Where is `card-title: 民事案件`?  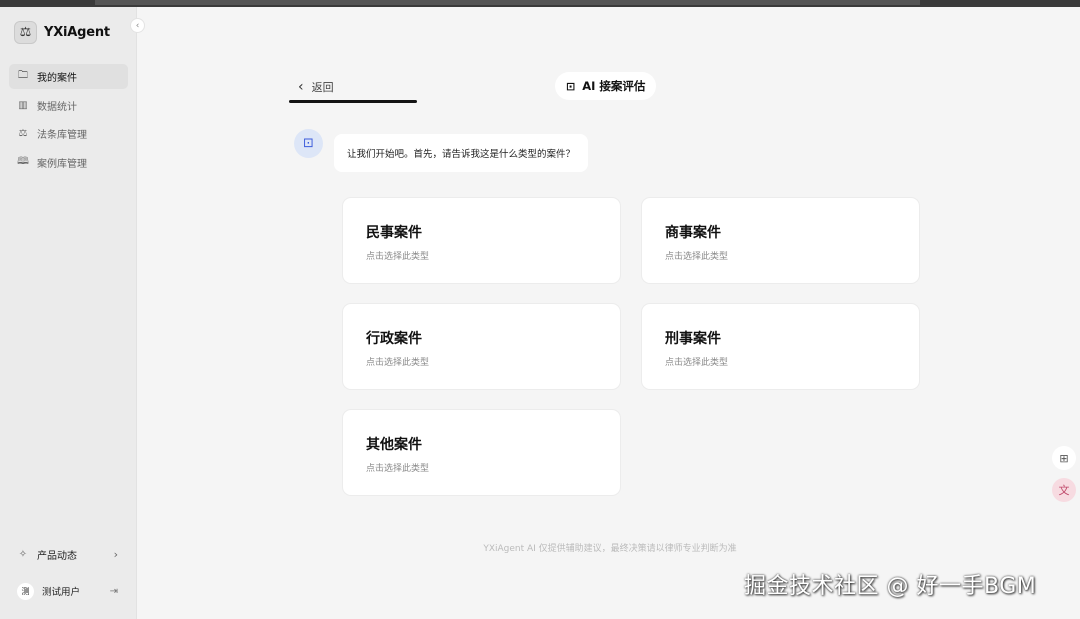
card-title: 民事案件 is located at coordinates (394, 233).